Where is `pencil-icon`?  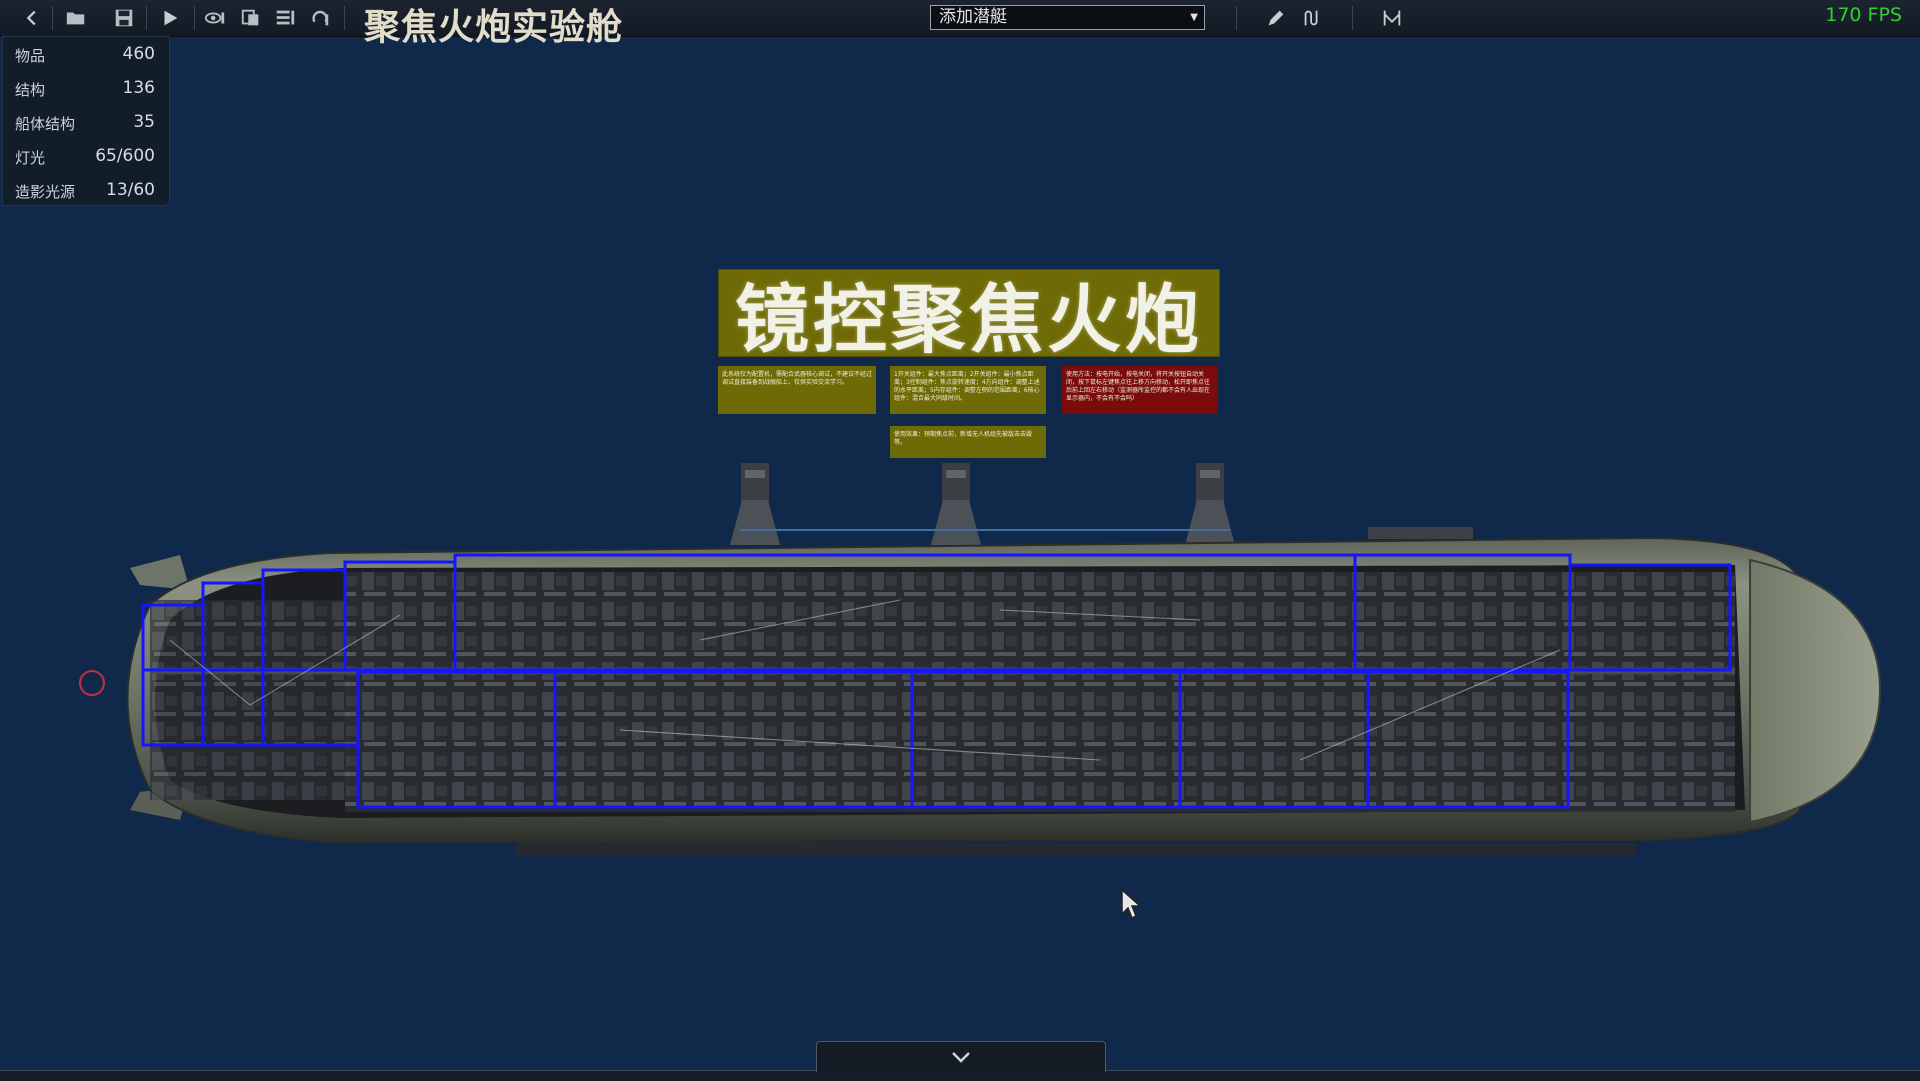
pencil-icon is located at coordinates (1276, 18).